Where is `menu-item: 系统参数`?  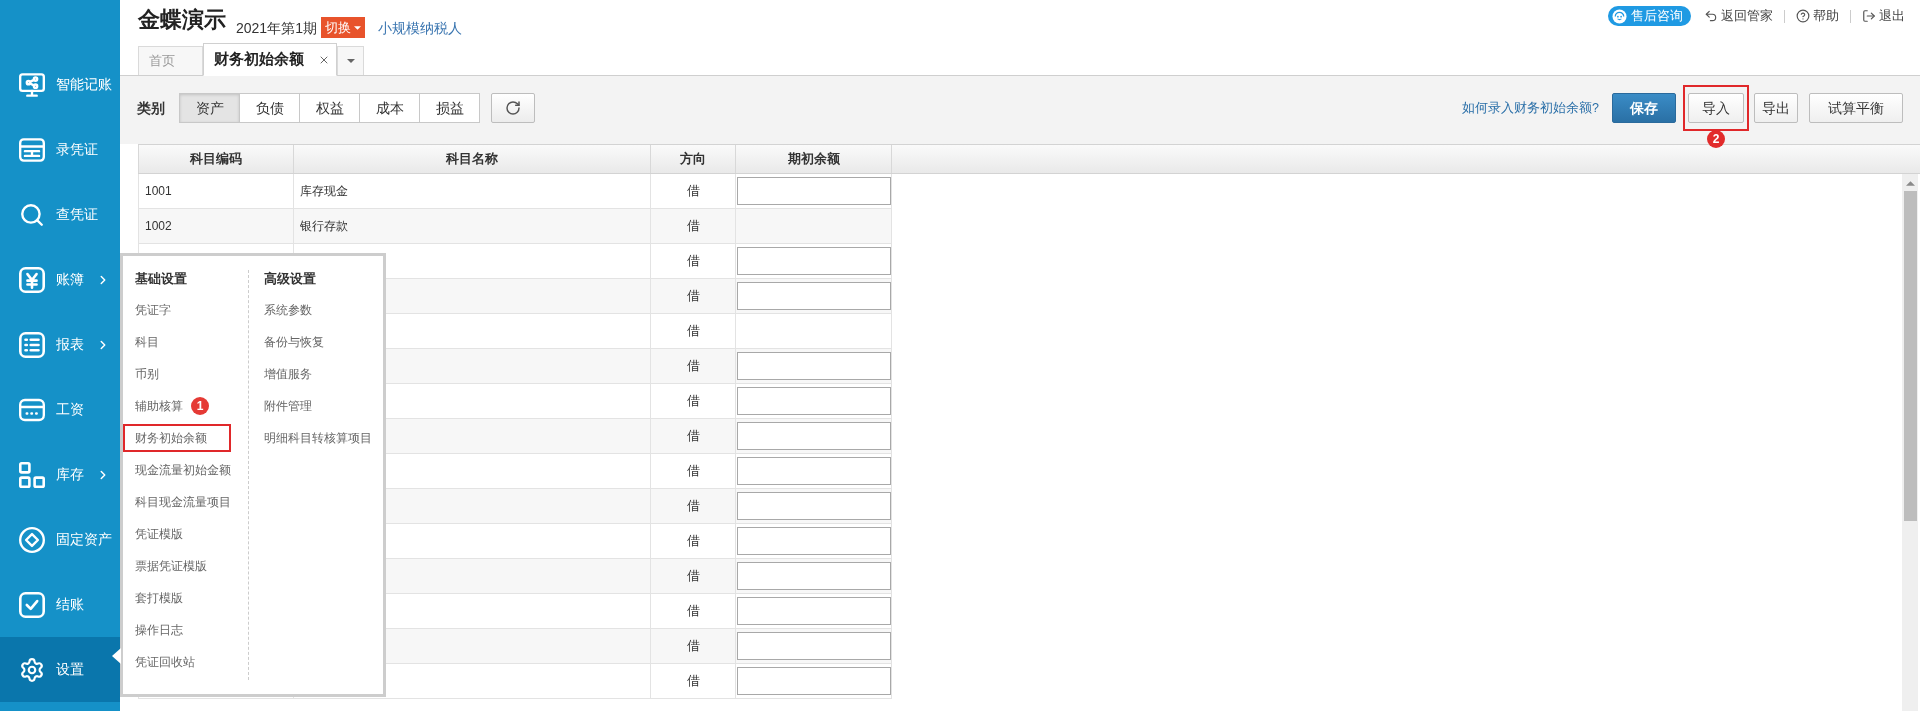 menu-item: 系统参数 is located at coordinates (288, 310).